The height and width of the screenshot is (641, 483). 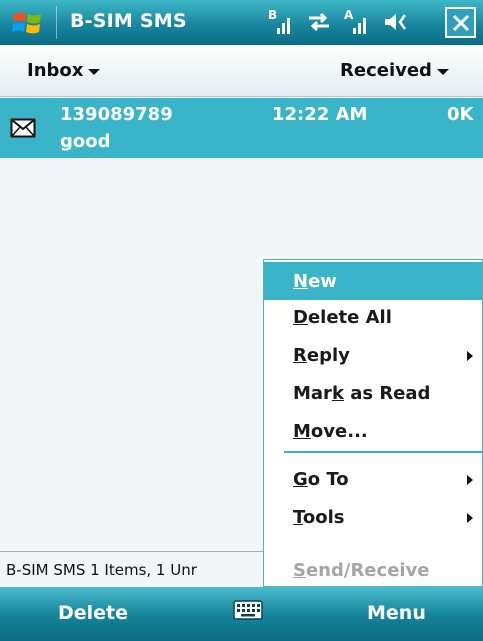 I want to click on speaker-icon, so click(x=396, y=22).